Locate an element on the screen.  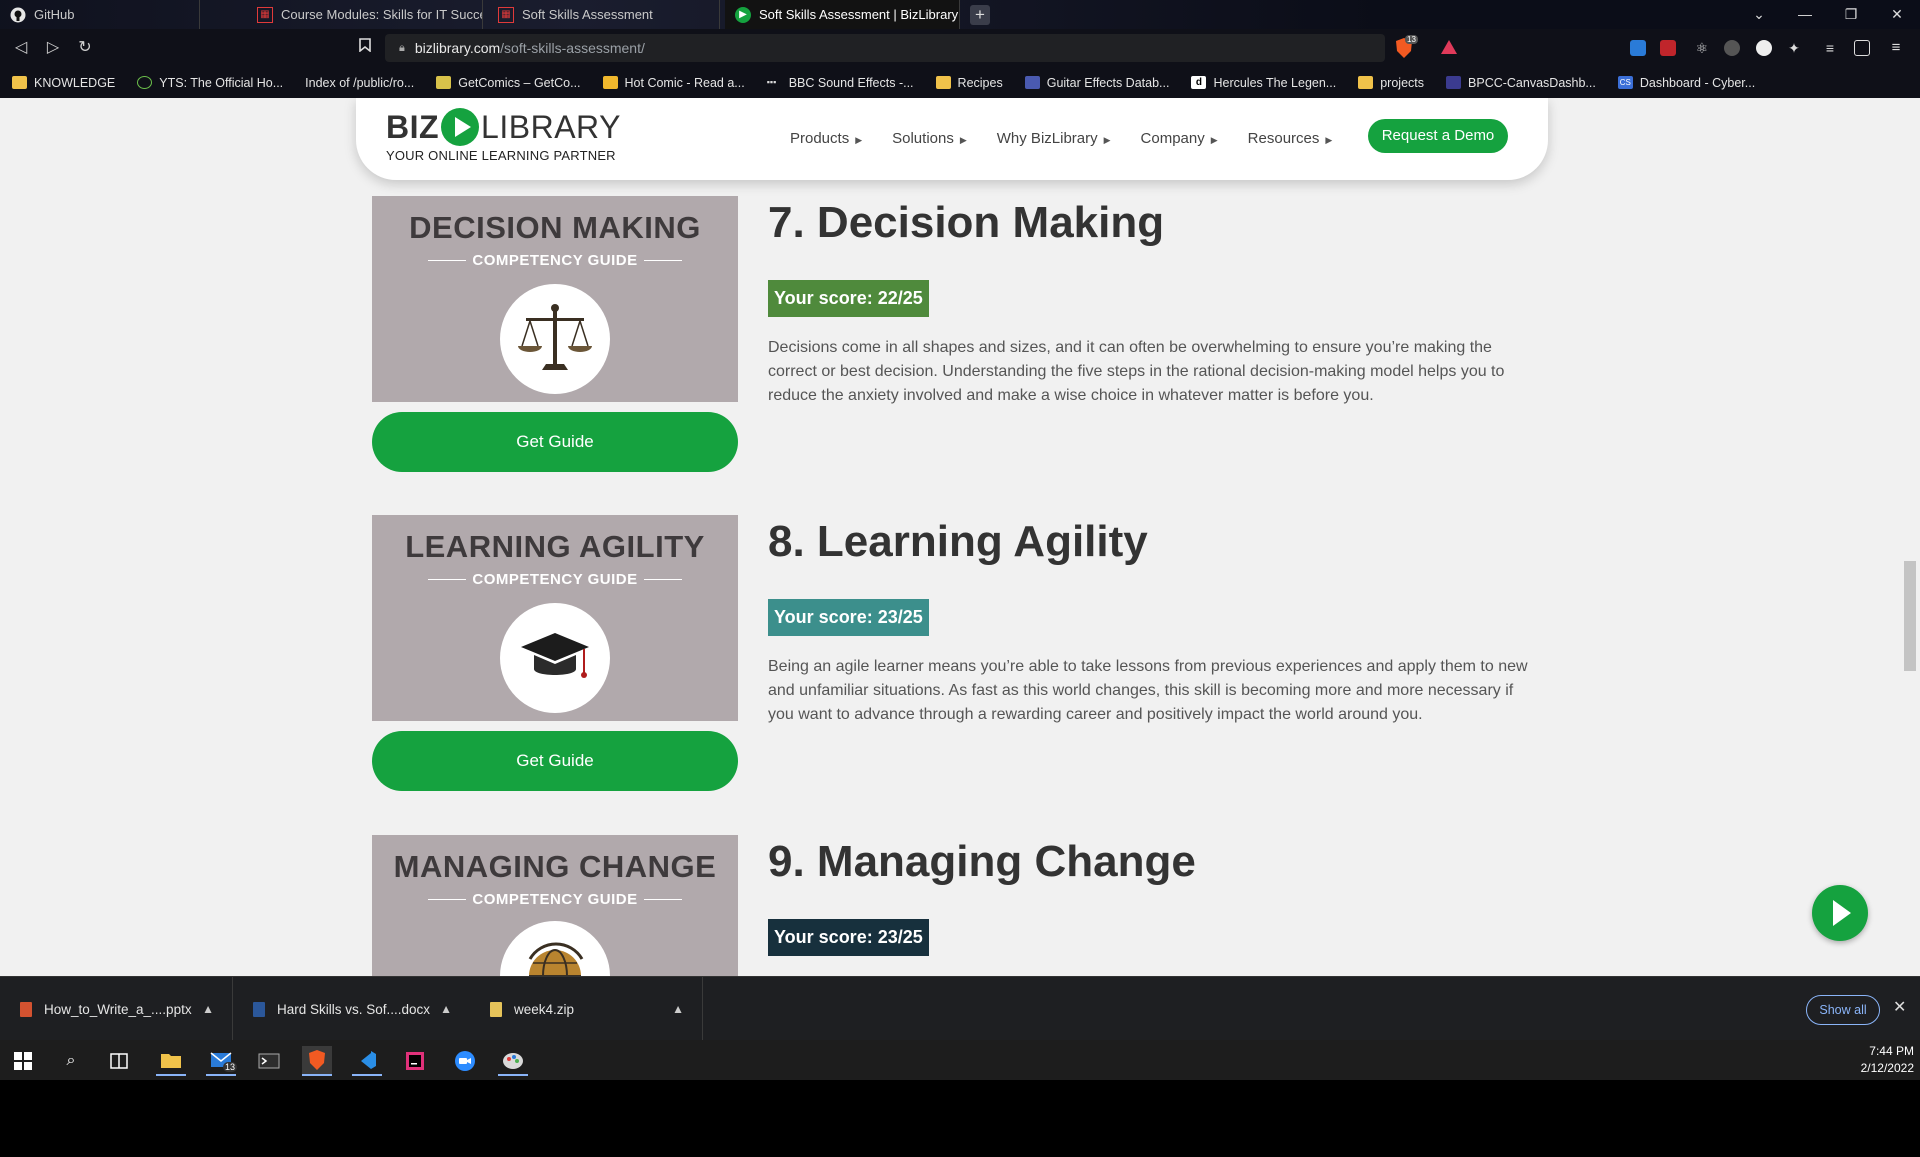
scrollbar-thumb is located at coordinates (1910, 616).